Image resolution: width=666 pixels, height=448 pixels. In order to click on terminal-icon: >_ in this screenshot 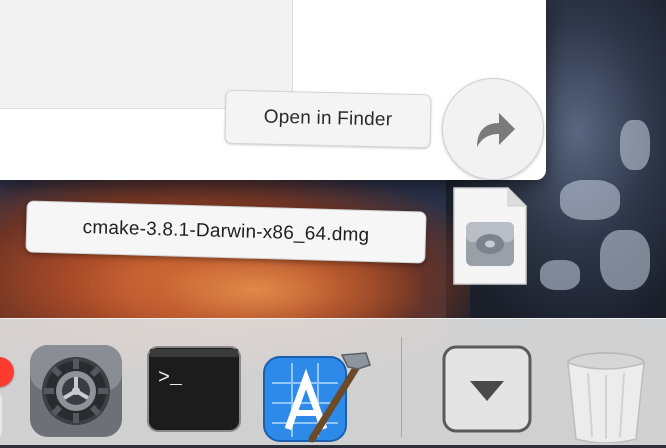, I will do `click(194, 389)`.